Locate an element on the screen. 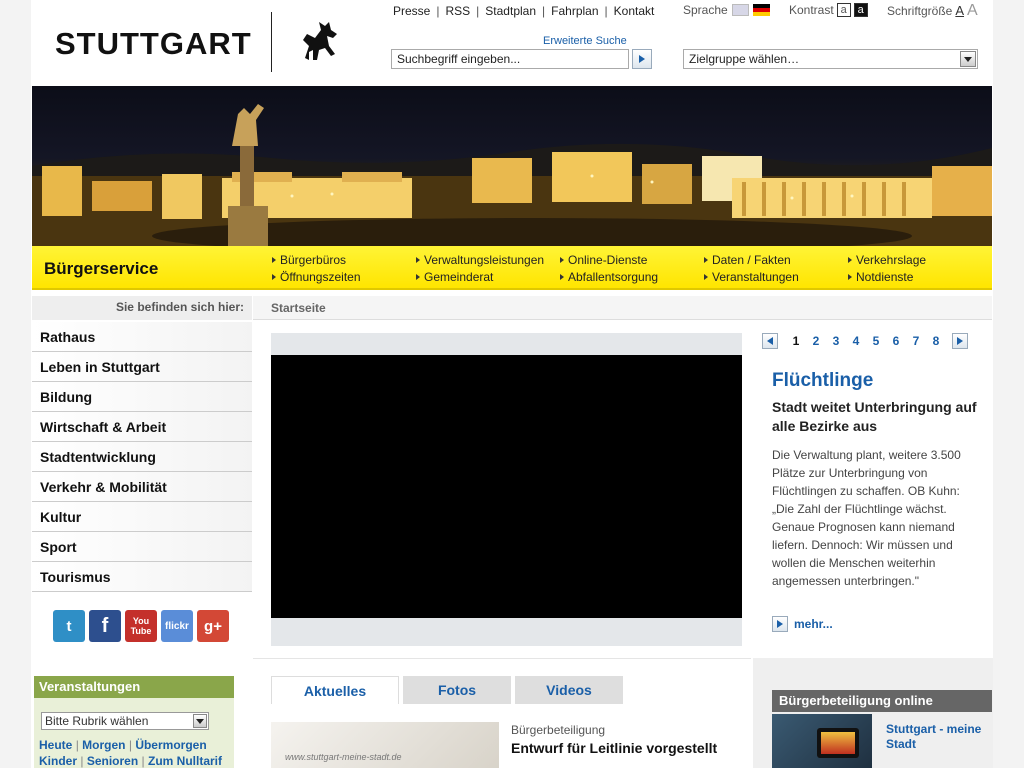 The image size is (1024, 768). tab-fotos: Fotos is located at coordinates (457, 690).